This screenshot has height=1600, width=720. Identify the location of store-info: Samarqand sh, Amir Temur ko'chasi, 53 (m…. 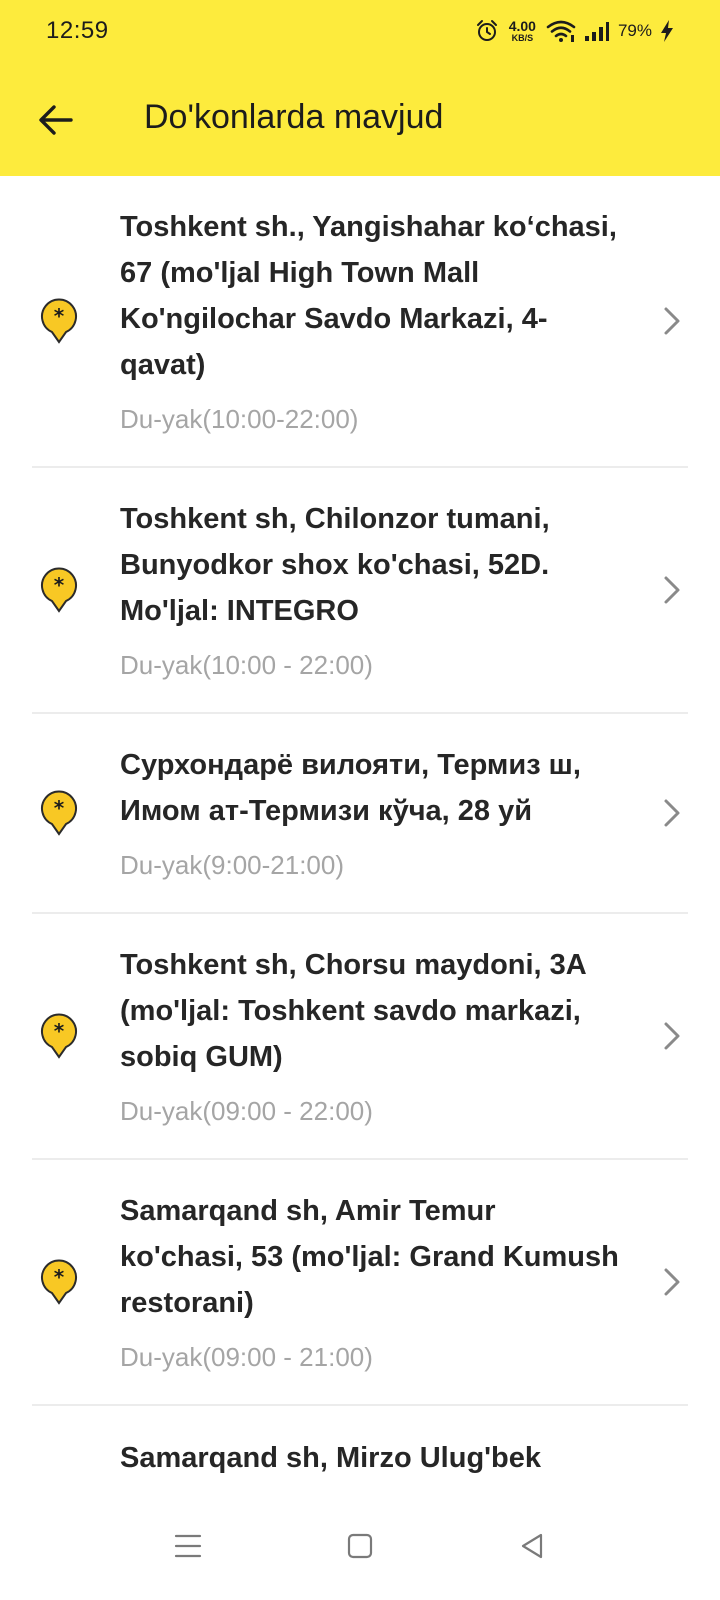
(370, 1281).